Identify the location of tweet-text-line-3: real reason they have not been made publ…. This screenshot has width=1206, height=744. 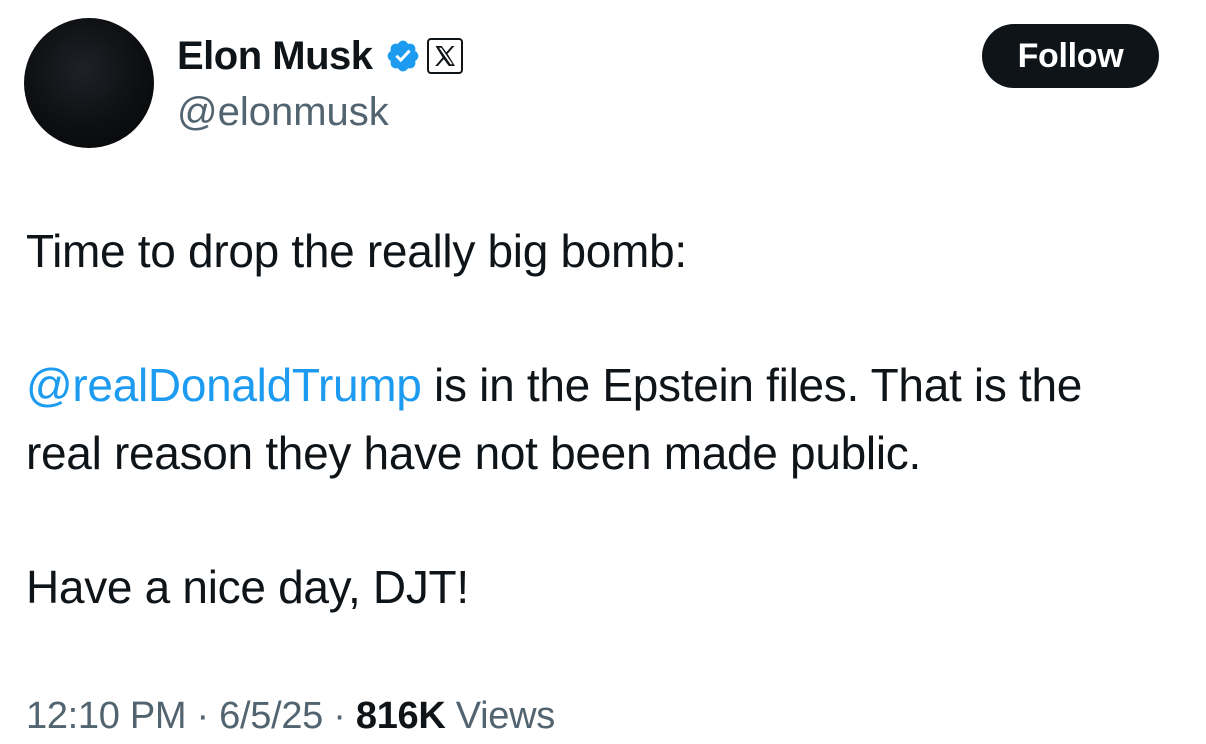
(473, 453).